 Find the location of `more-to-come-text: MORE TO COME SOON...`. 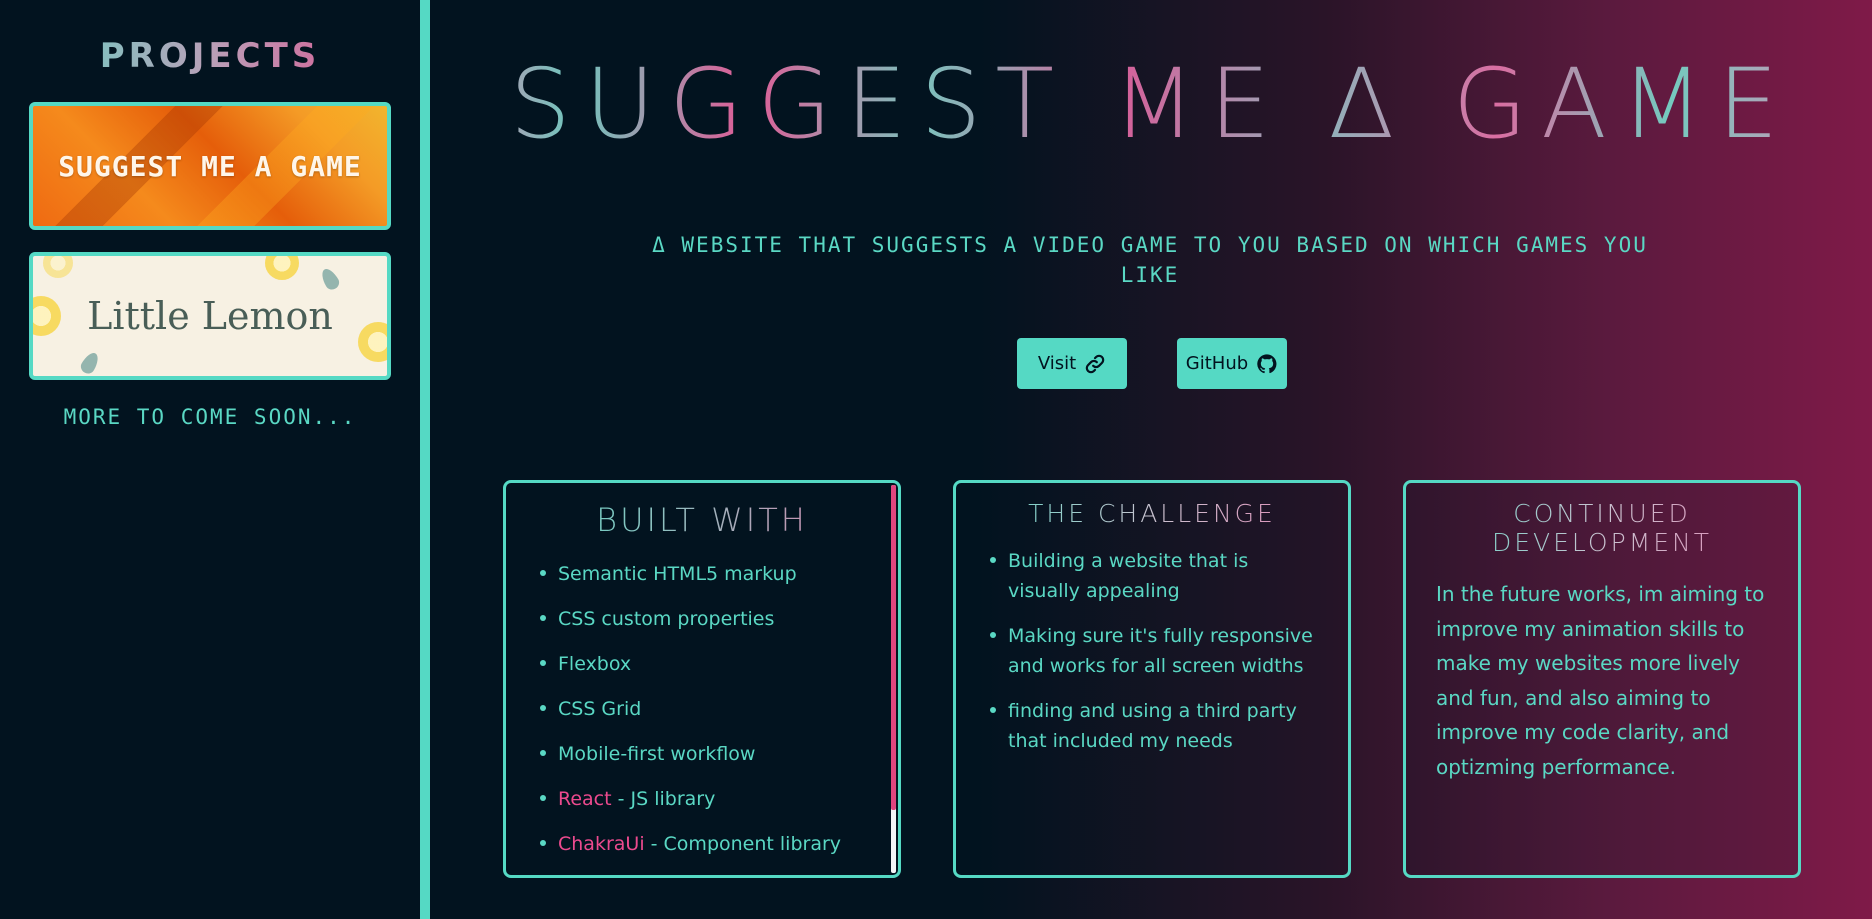

more-to-come-text: MORE TO COME SOON... is located at coordinates (210, 417).